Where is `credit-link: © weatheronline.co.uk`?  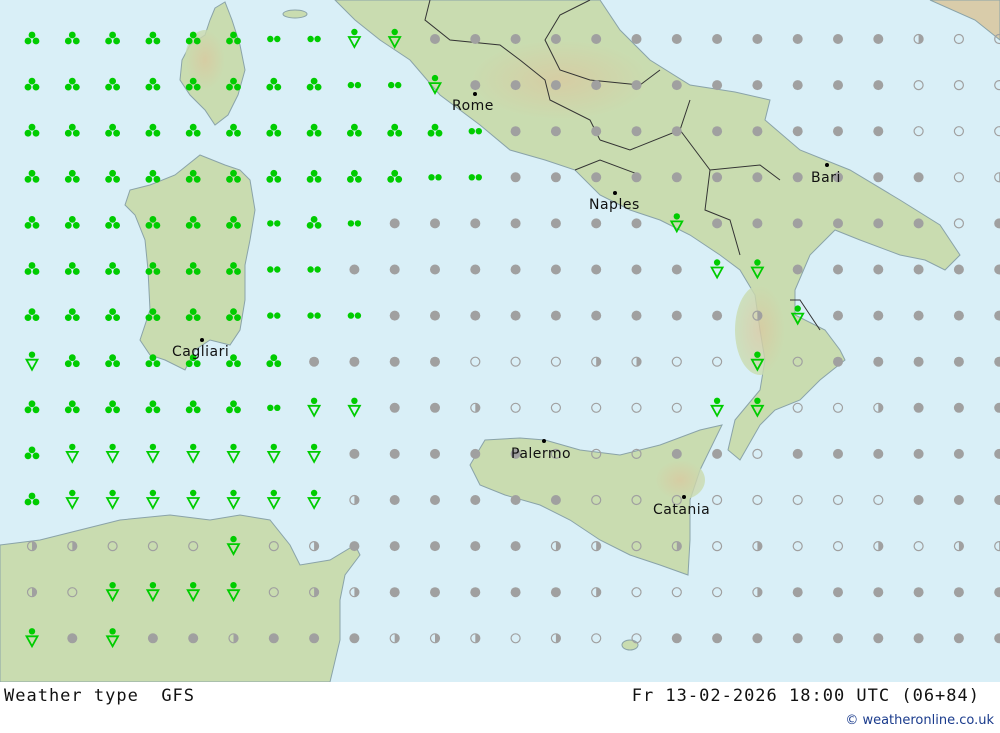
credit-link: © weatheronline.co.uk is located at coordinates (919, 720).